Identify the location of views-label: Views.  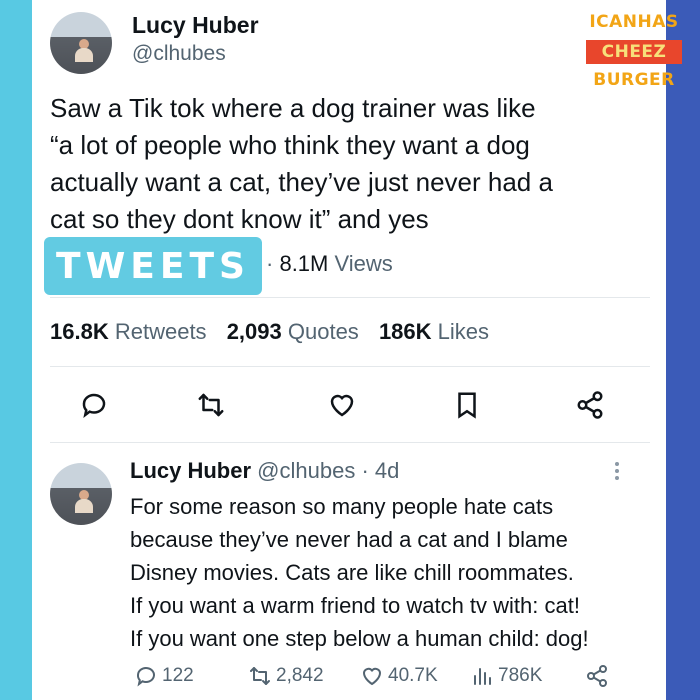
(363, 263).